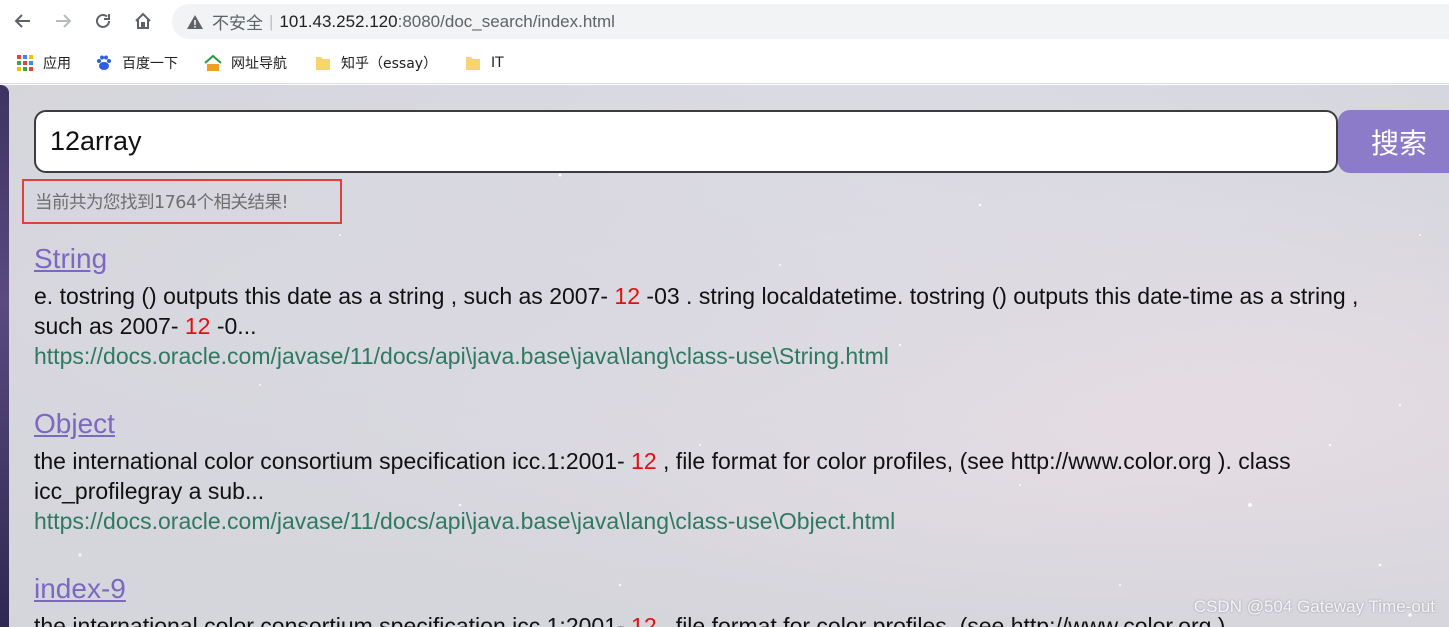 Image resolution: width=1449 pixels, height=627 pixels. I want to click on bookmark-apps: 应用, so click(43, 63).